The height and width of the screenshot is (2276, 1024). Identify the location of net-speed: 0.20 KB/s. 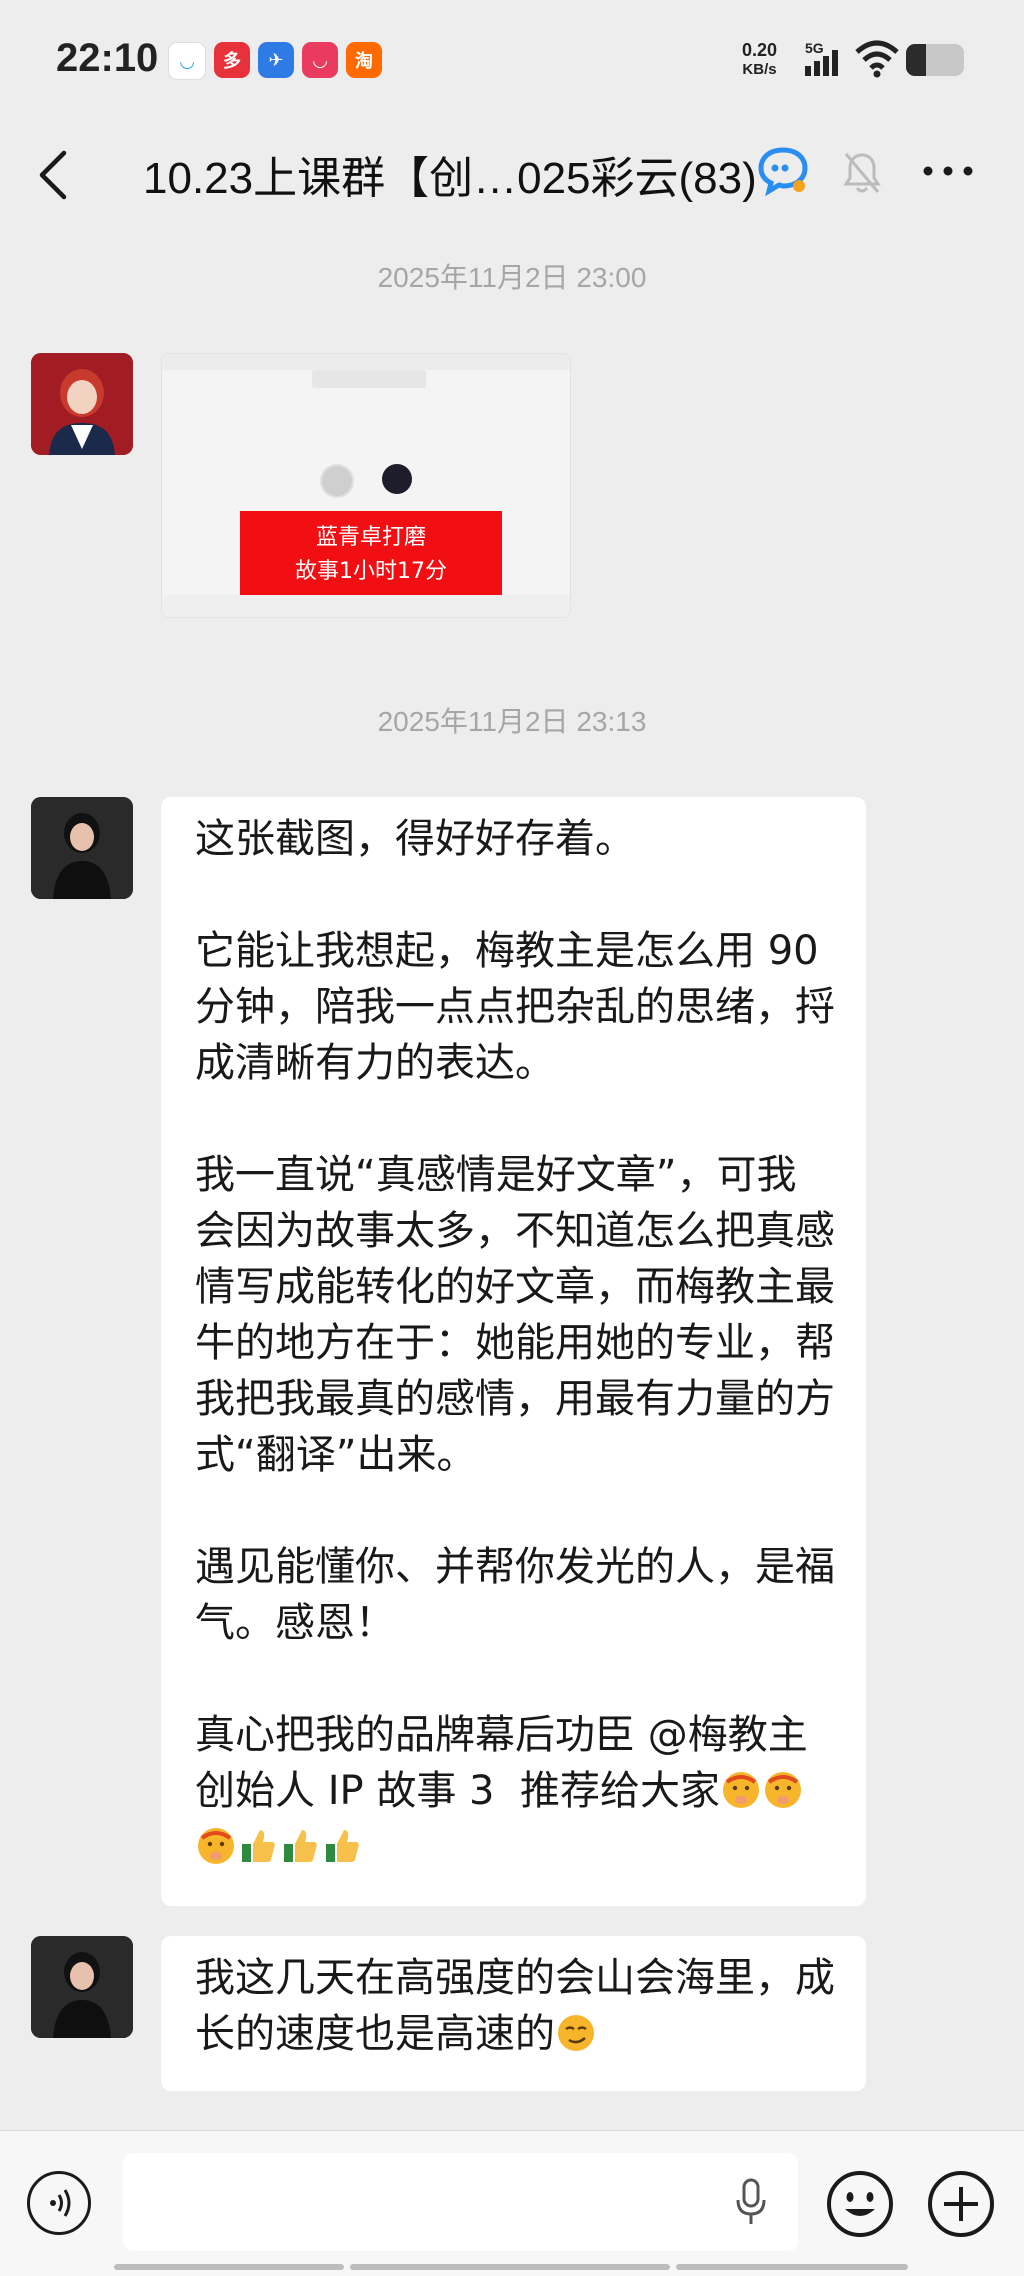
(759, 60).